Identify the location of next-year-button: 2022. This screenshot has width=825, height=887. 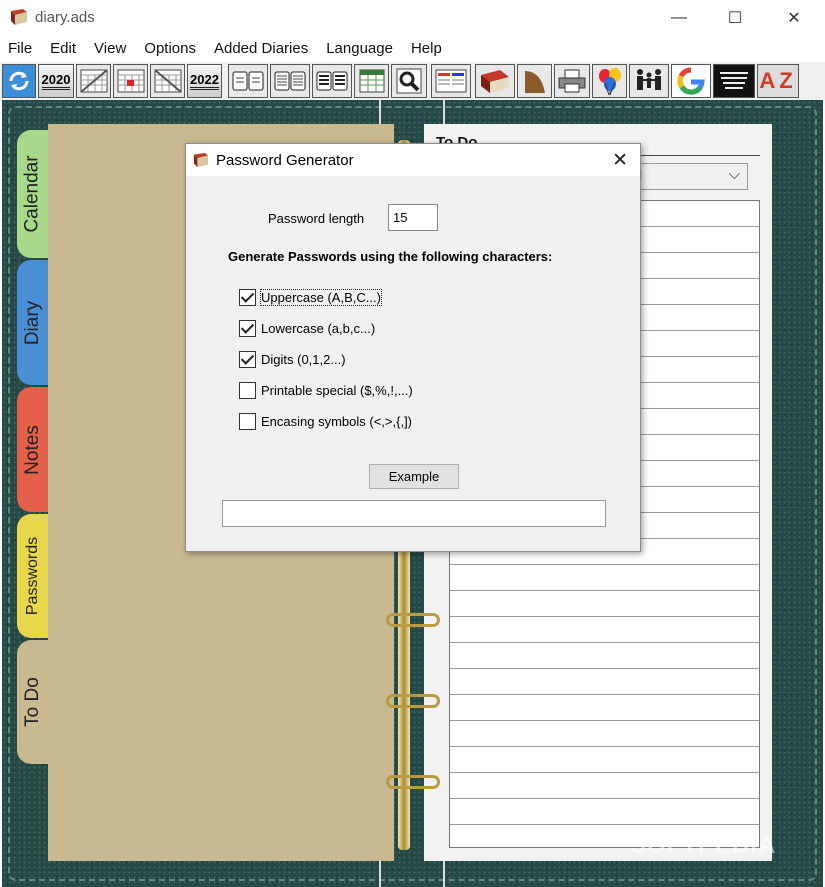
(204, 81).